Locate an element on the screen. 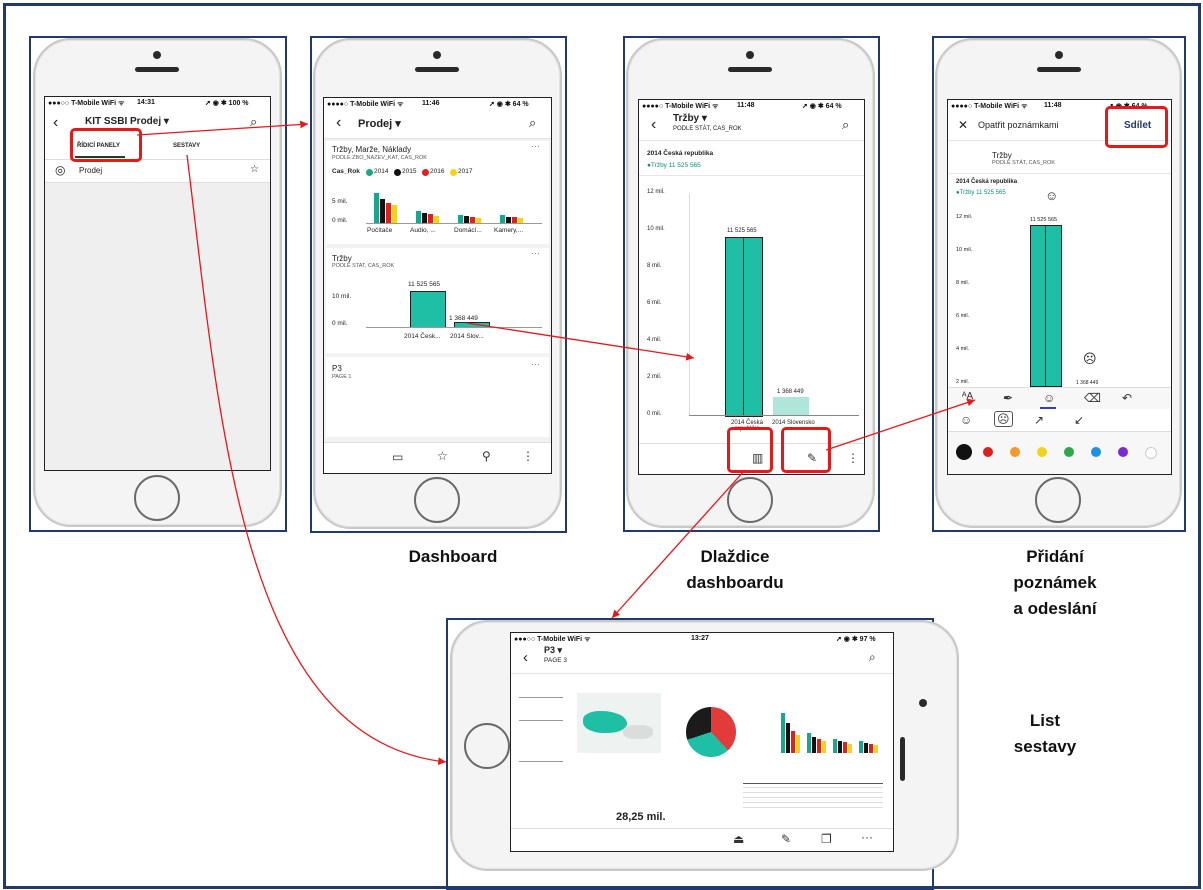 The height and width of the screenshot is (890, 1203). arrow-to-tile is located at coordinates (580, 341).